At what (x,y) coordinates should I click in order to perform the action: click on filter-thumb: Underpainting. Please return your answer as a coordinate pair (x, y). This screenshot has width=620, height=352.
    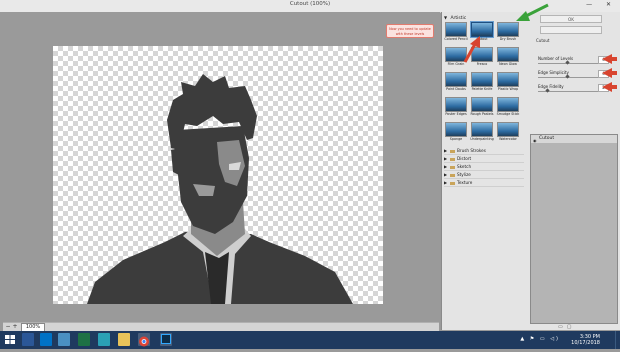
    Looking at the image, I should click on (482, 133).